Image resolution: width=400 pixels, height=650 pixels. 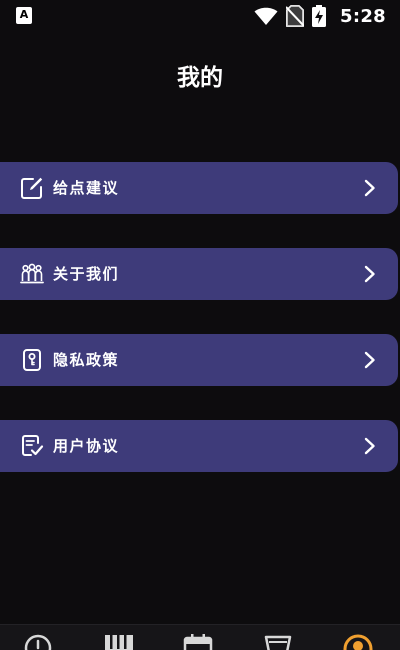 I want to click on battery-charging-icon, so click(x=319, y=16).